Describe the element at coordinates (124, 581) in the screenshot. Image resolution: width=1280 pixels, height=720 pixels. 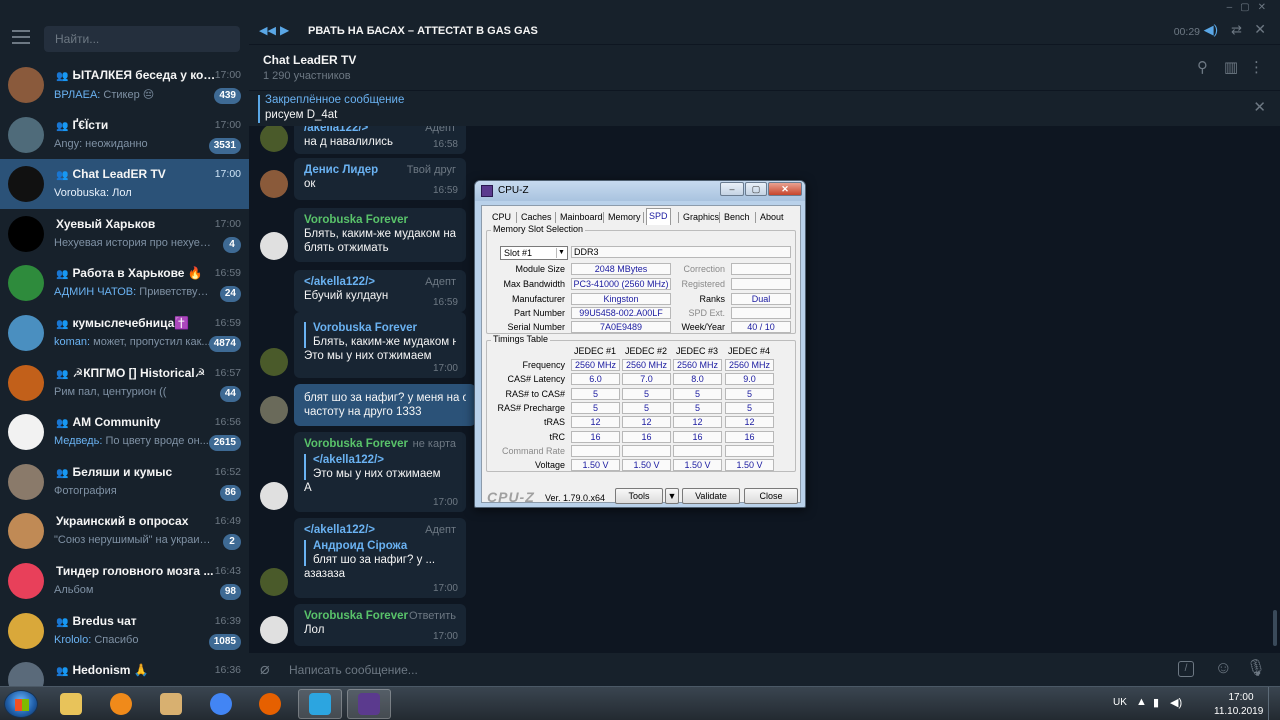
I see `chat-list-item: Тиндер головного мозга ... 16:43 Альбом 98` at that location.